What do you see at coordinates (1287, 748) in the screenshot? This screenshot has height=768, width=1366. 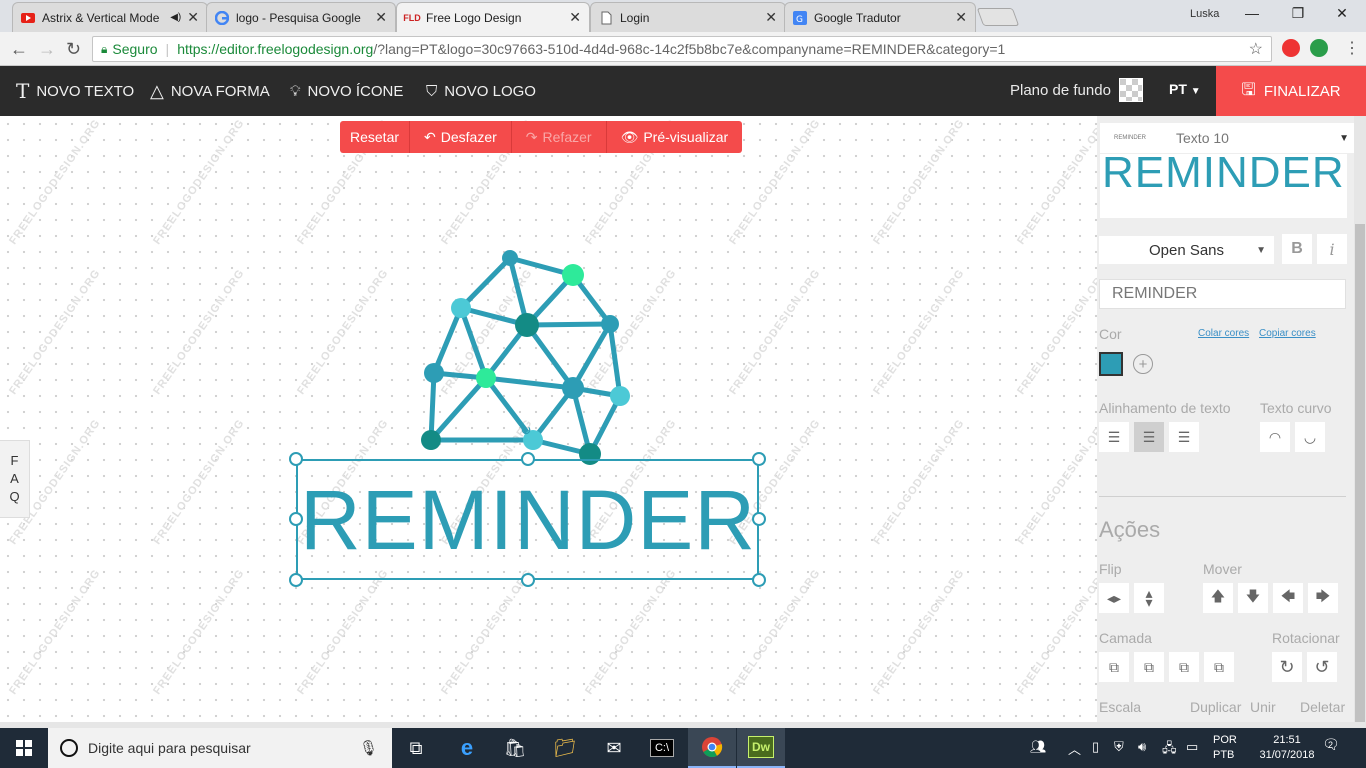 I see `clock: 21:51 31/07/2018` at bounding box center [1287, 748].